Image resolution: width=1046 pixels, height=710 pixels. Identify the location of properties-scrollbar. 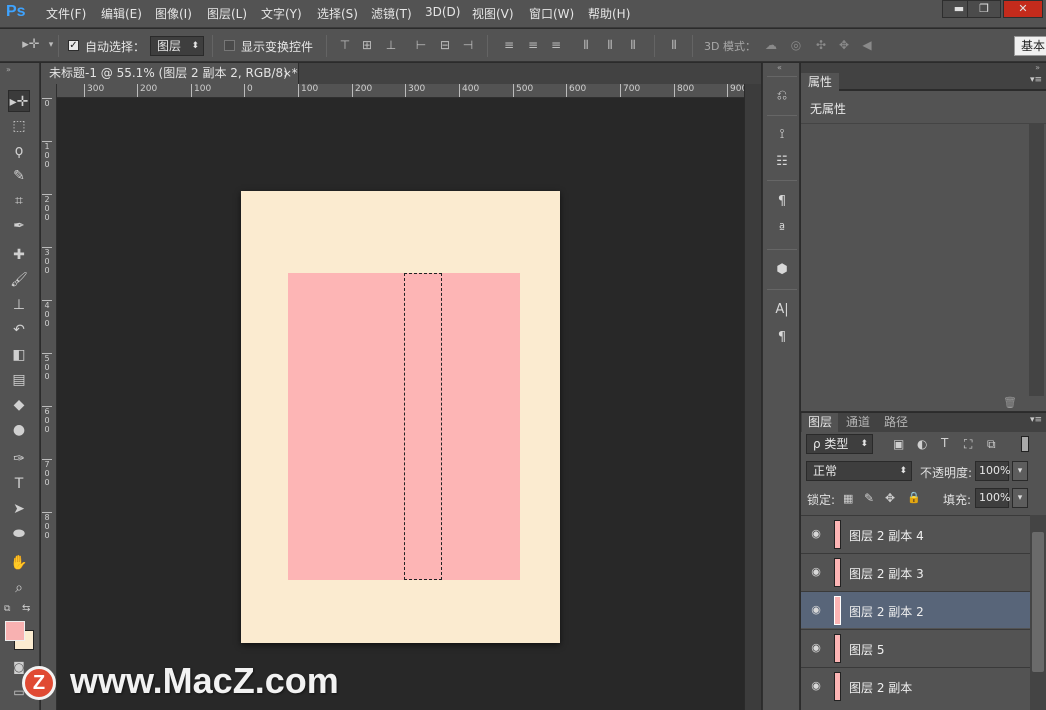
(1036, 260).